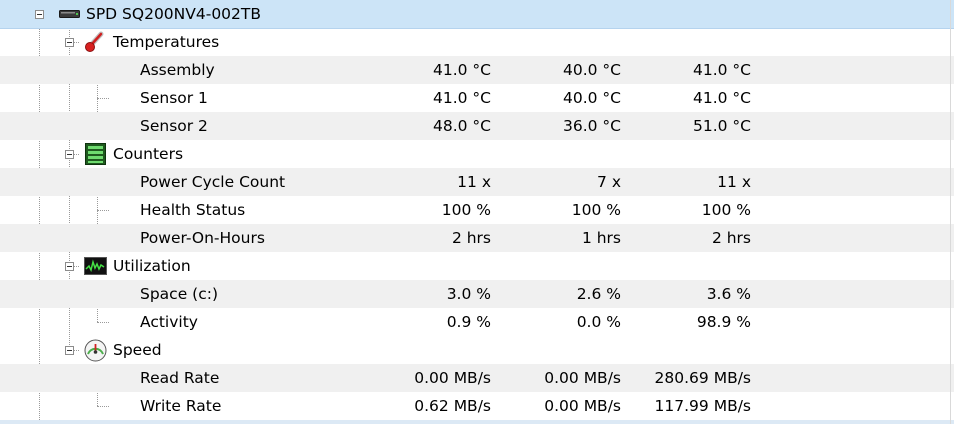 Image resolution: width=954 pixels, height=424 pixels. I want to click on sensor-label: Sensor 2, so click(174, 126).